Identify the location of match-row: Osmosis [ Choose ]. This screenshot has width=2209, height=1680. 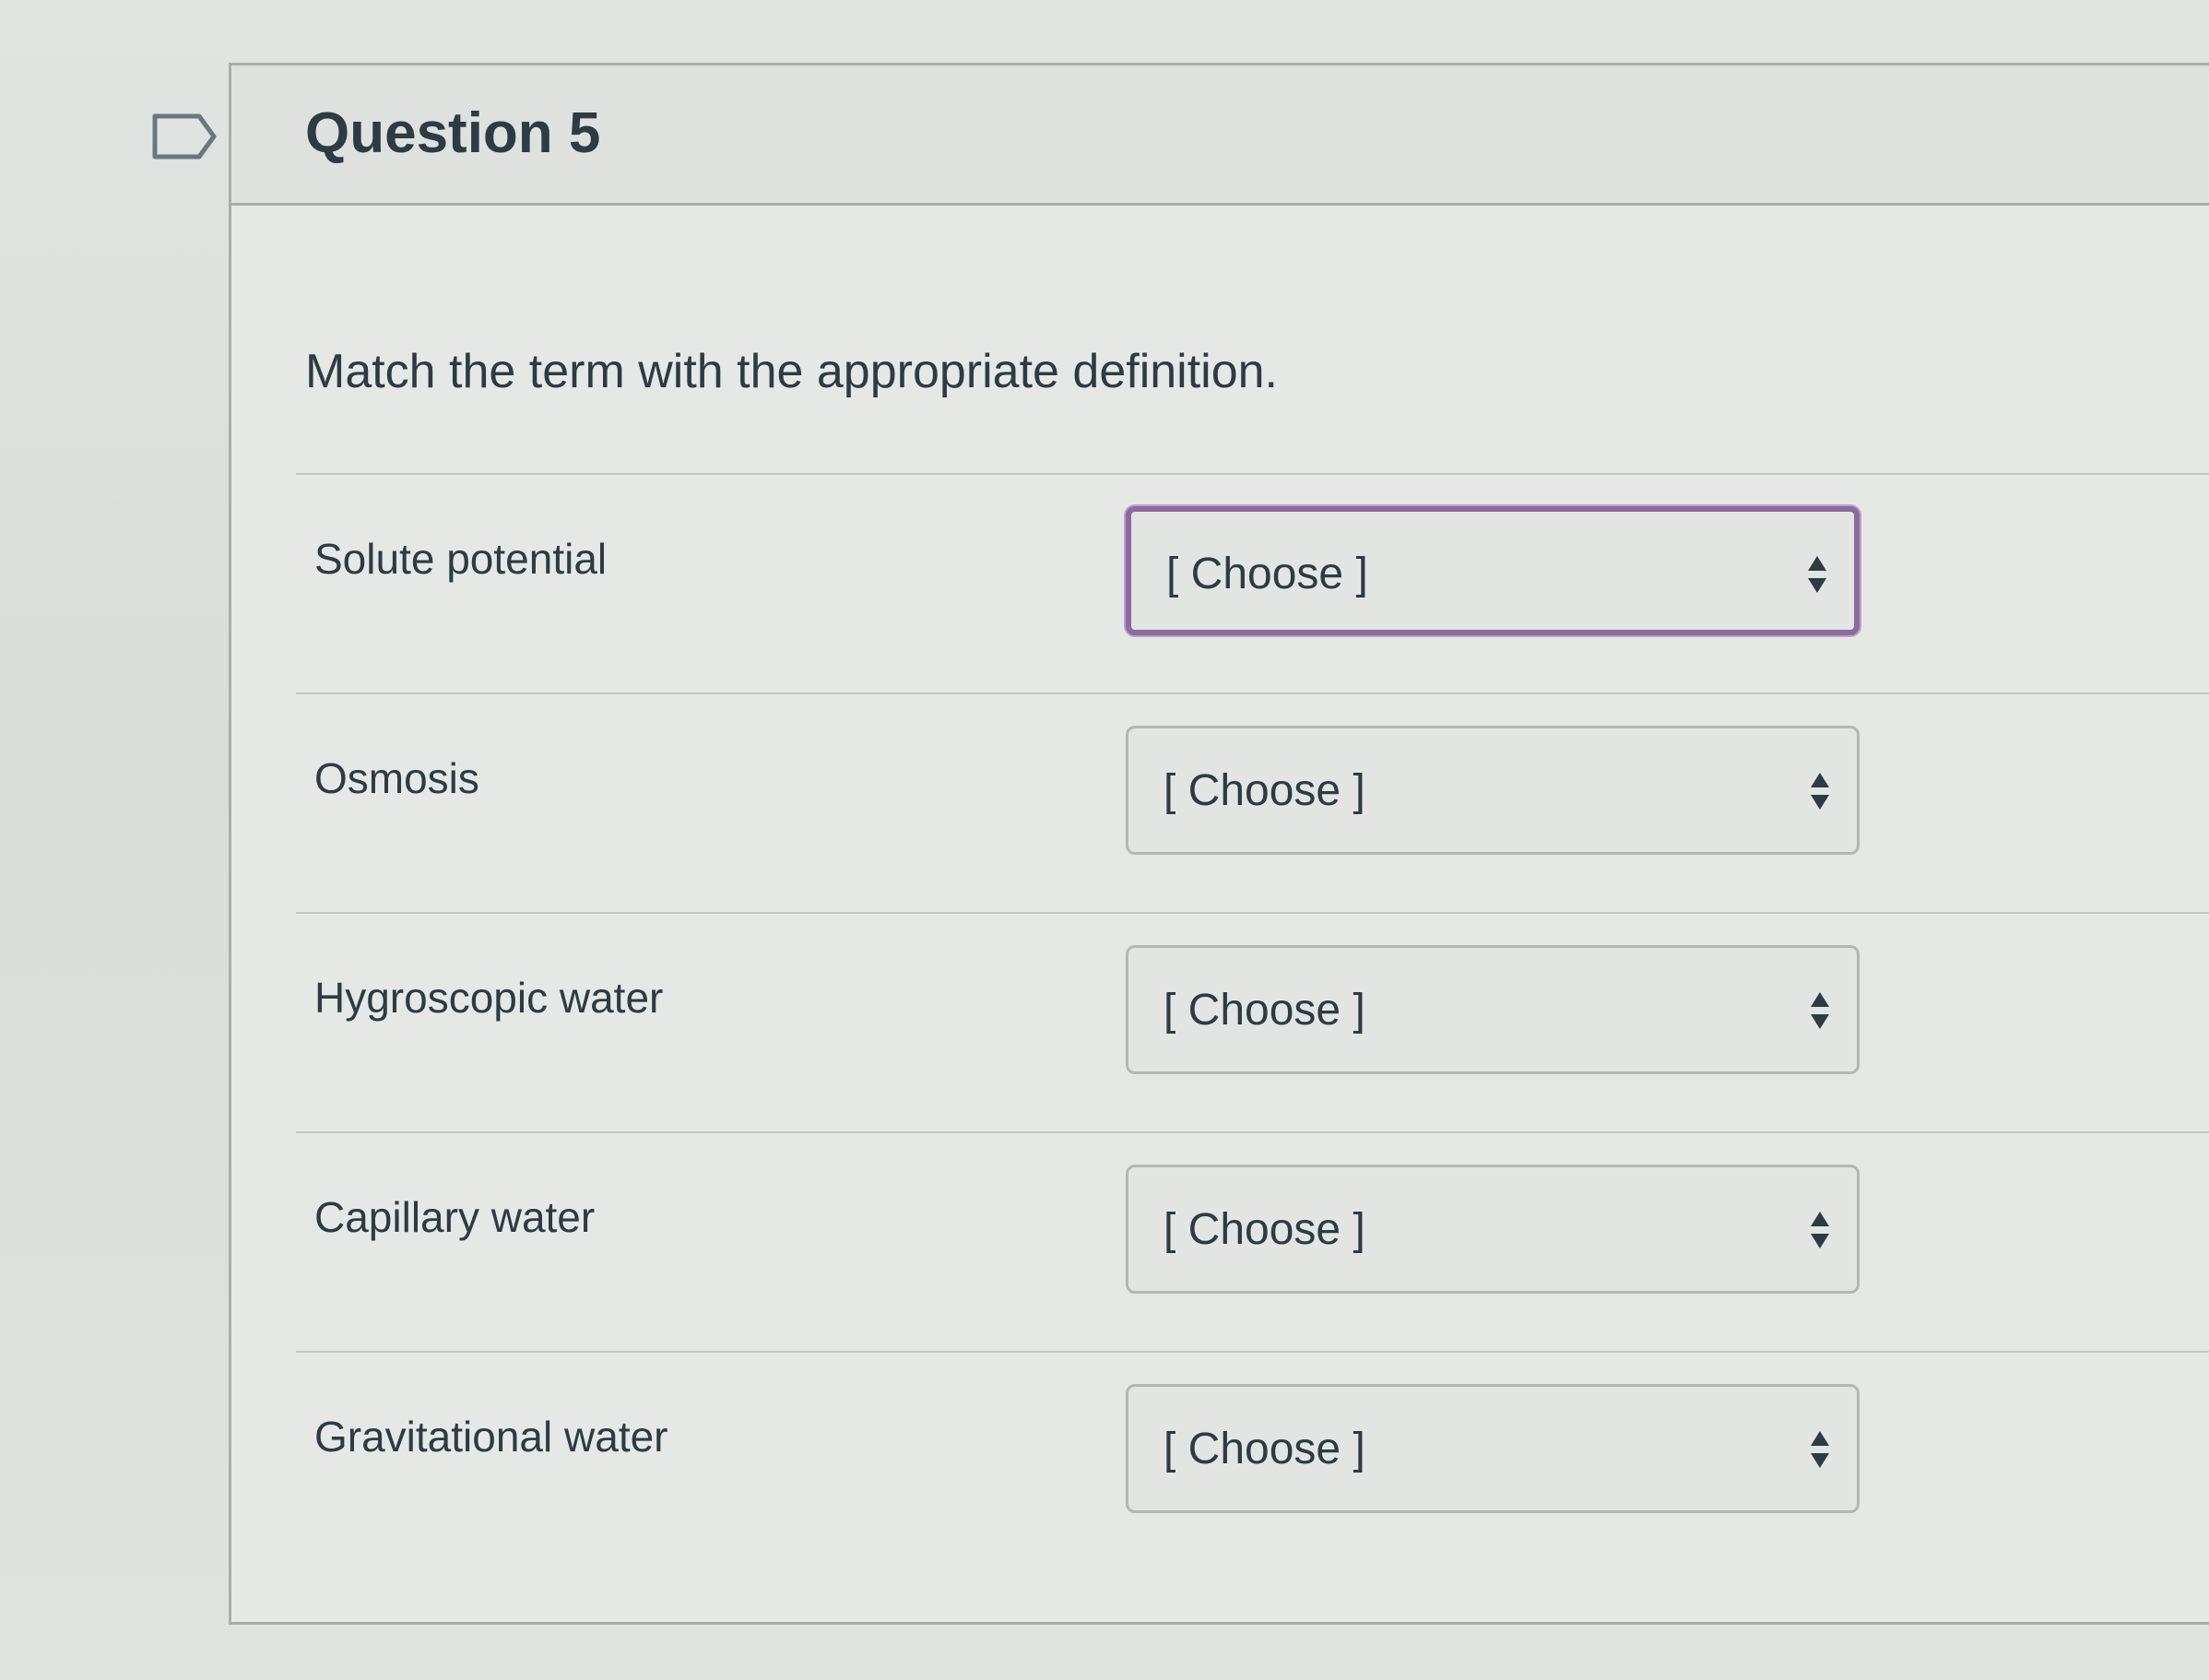
(1252, 802).